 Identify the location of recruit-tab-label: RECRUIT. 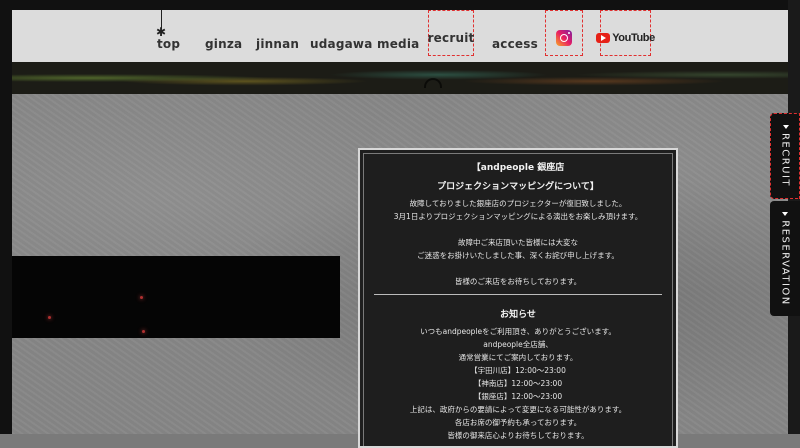
(785, 160).